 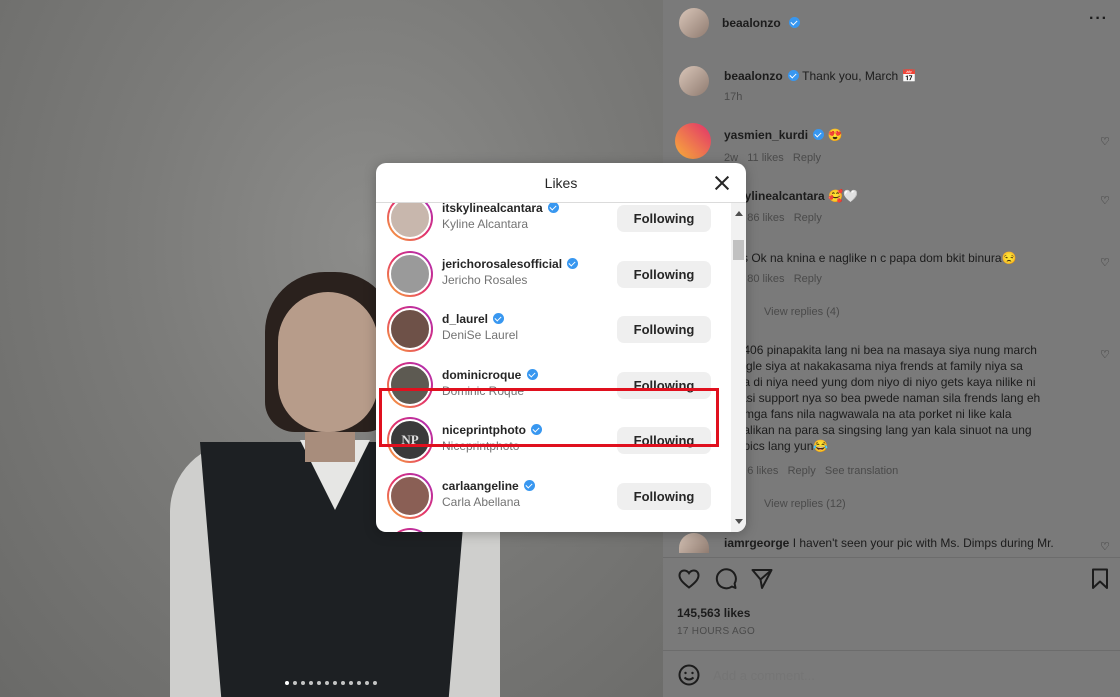 I want to click on comment-text: 😍, so click(x=835, y=135).